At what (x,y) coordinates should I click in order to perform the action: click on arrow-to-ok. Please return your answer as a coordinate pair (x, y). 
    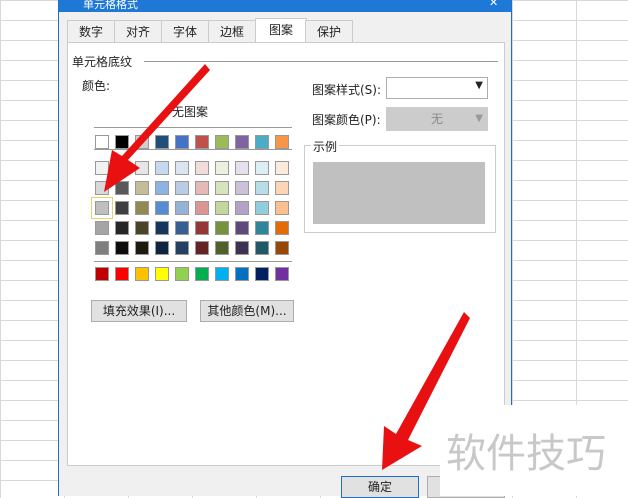
    Looking at the image, I should click on (426, 391).